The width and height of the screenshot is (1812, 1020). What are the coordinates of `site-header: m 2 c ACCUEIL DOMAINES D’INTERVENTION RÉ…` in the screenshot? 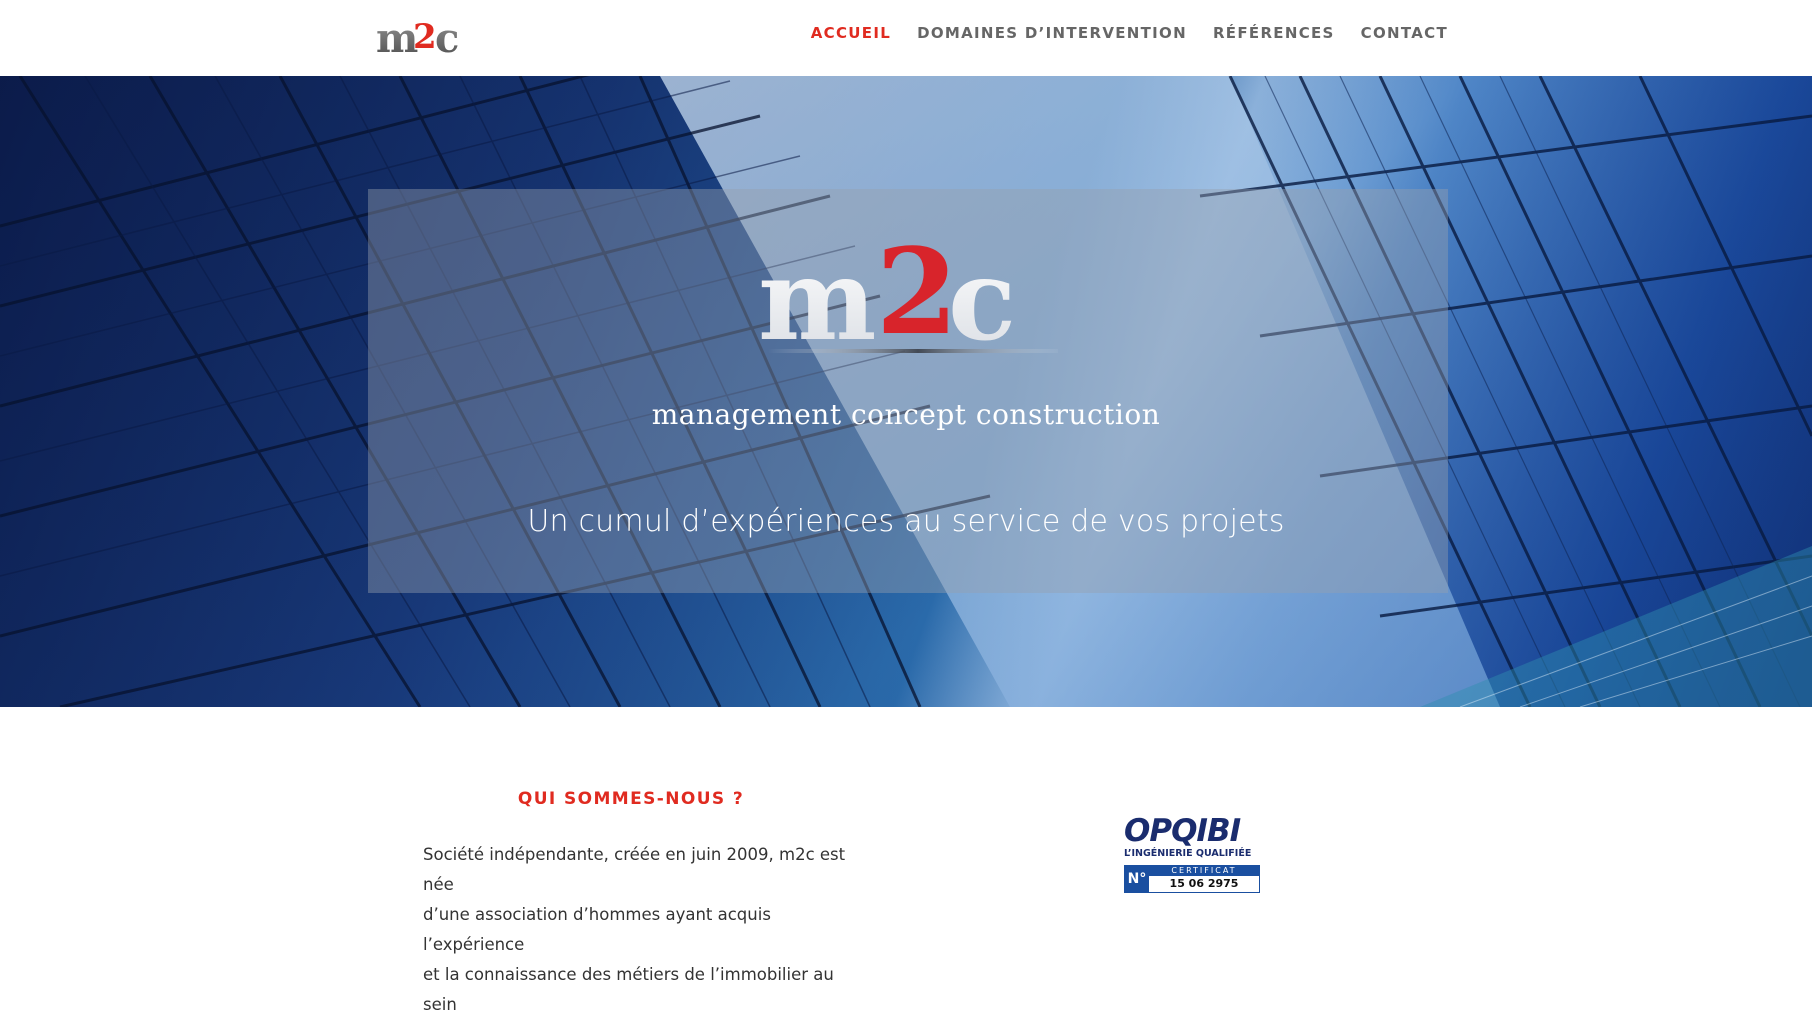 It's located at (906, 38).